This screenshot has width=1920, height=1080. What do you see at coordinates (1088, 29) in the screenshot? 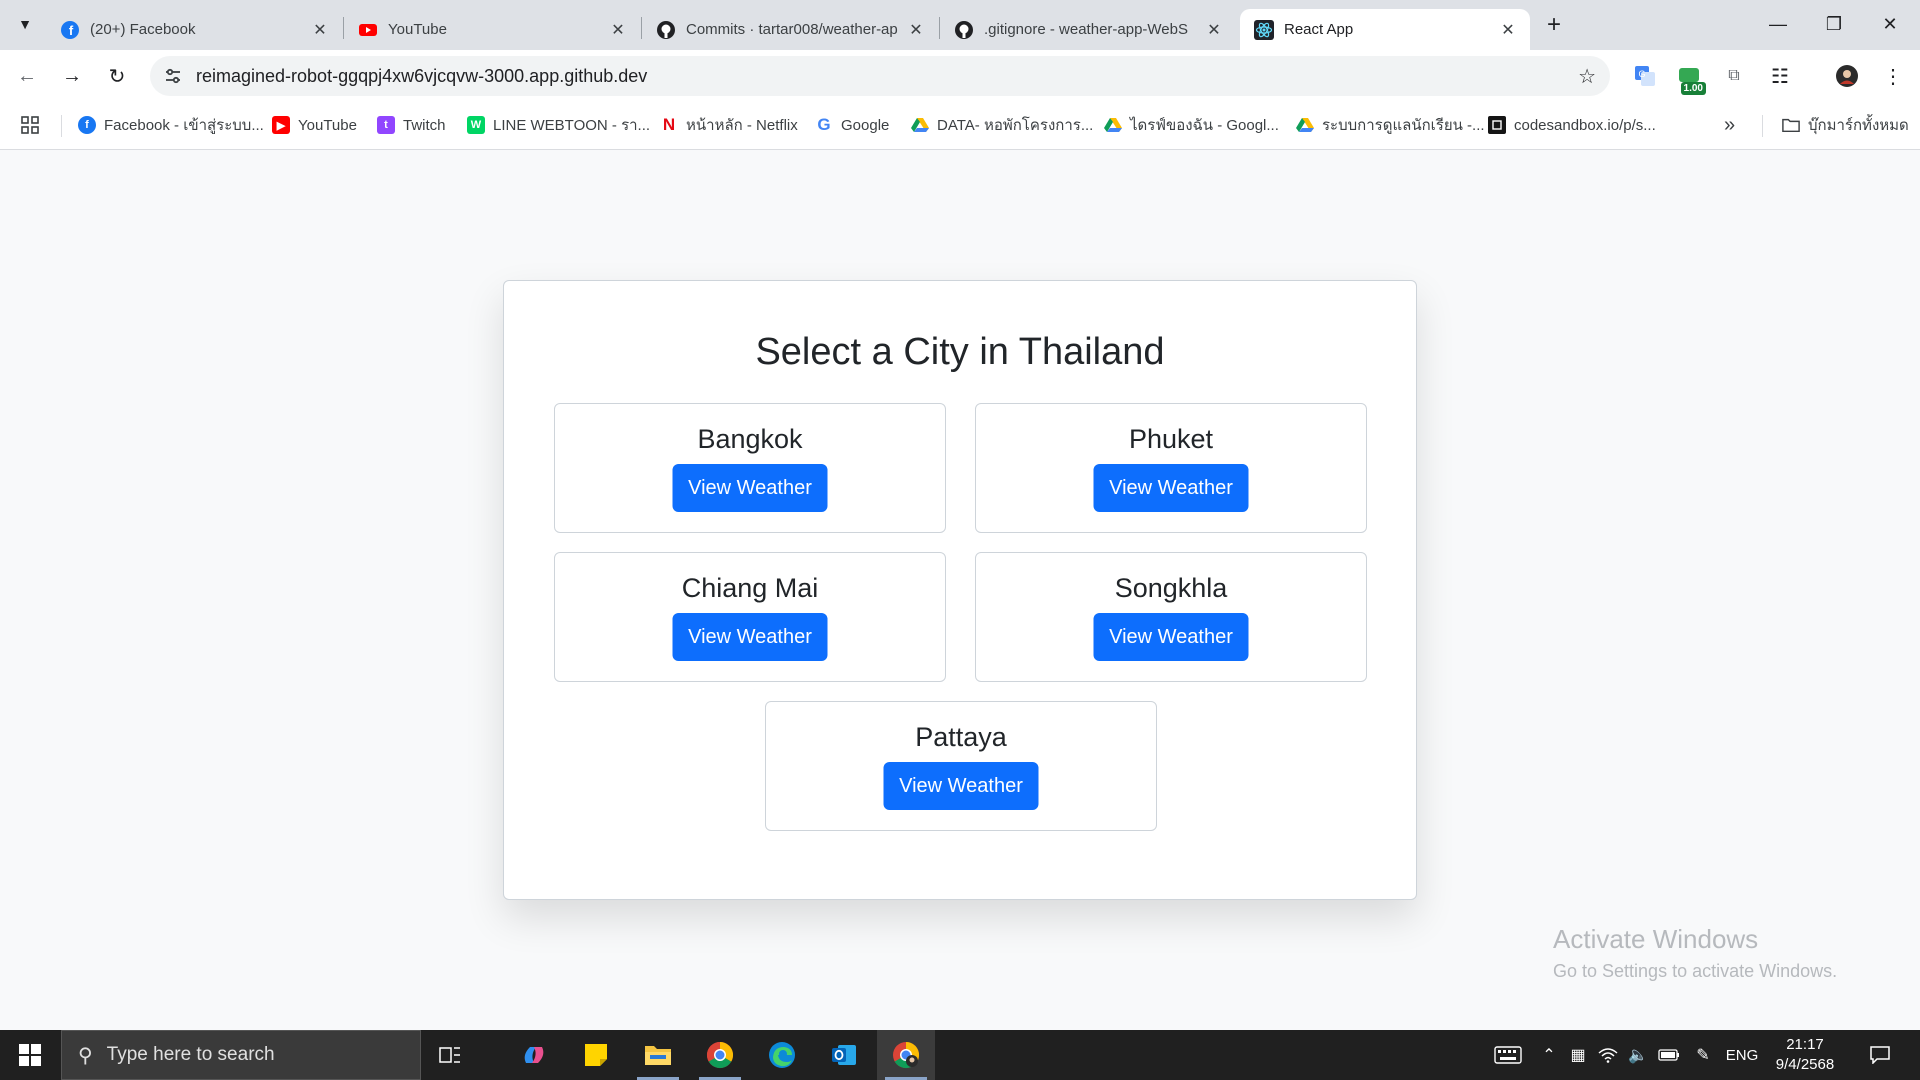
I see `tab-github-gitignore: .gitignore - weather-app-WebS ✕` at bounding box center [1088, 29].